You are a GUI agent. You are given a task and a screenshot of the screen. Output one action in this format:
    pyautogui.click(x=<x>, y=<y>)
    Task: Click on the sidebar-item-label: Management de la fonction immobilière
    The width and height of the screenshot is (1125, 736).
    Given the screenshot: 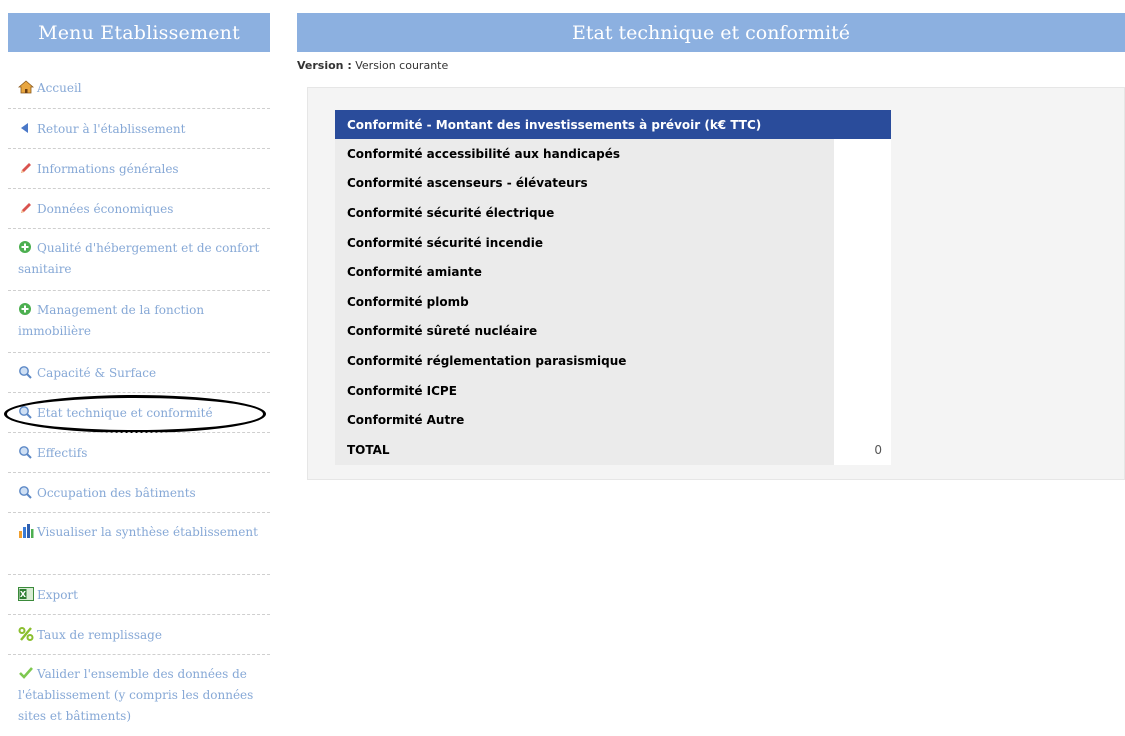 What is the action you would take?
    pyautogui.click(x=111, y=320)
    